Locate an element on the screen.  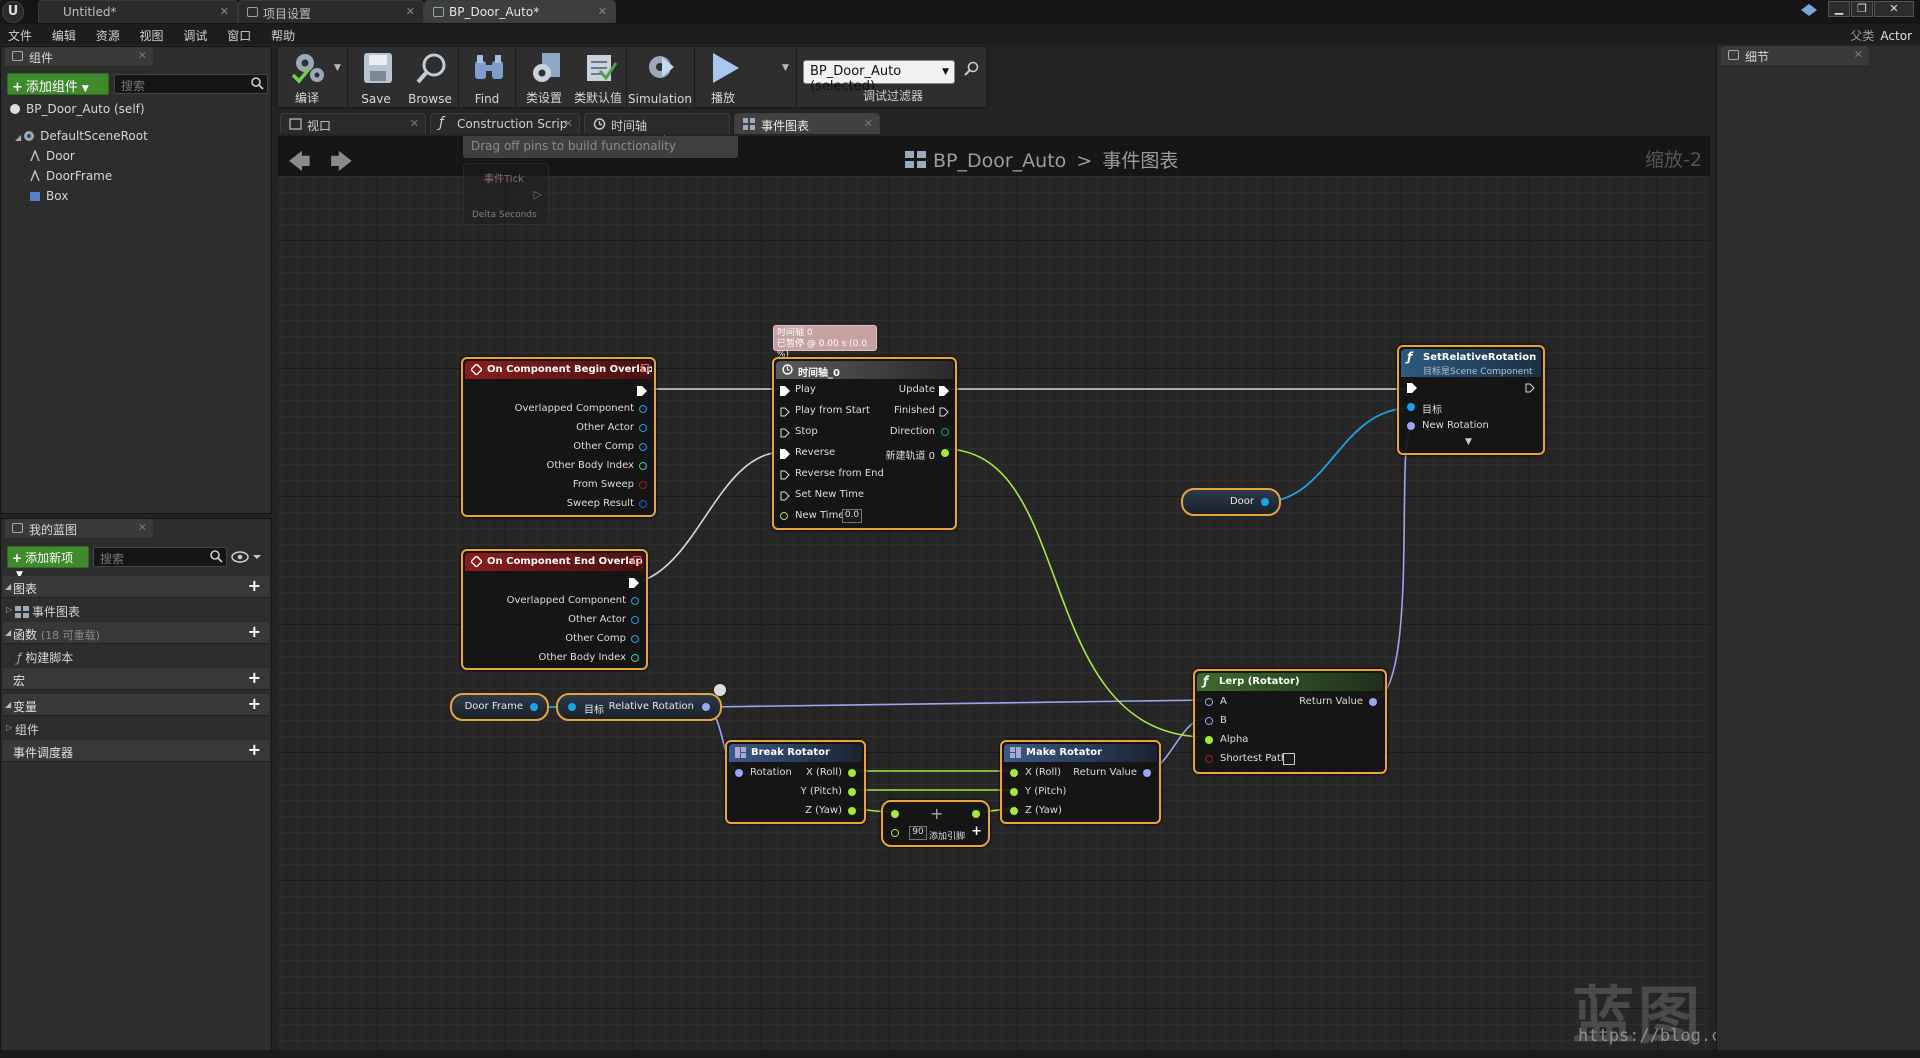
section-variables: ◢ 变量 + is located at coordinates (136, 705).